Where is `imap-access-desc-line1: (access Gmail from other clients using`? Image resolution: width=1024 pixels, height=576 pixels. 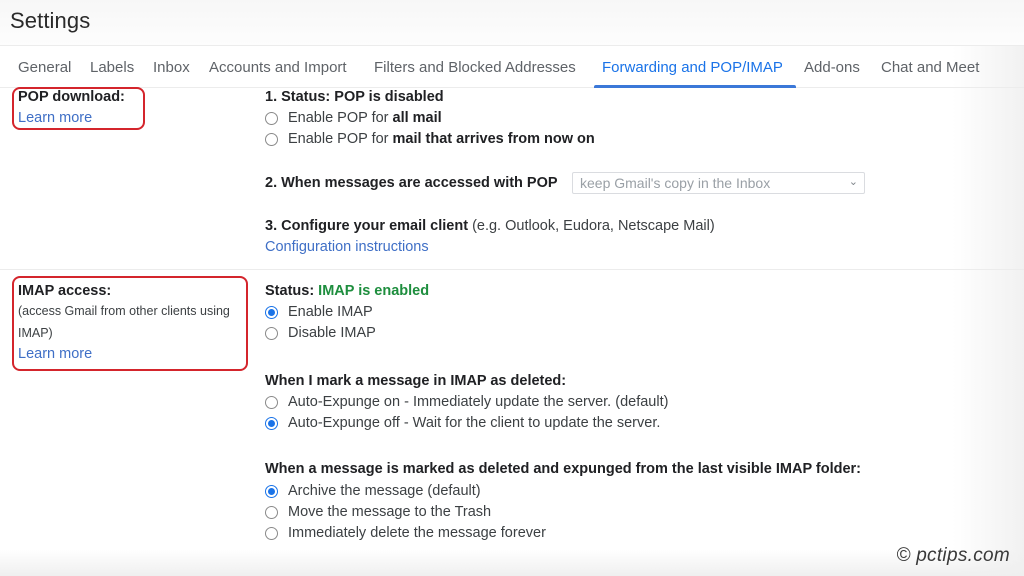
imap-access-desc-line1: (access Gmail from other clients using is located at coordinates (124, 311).